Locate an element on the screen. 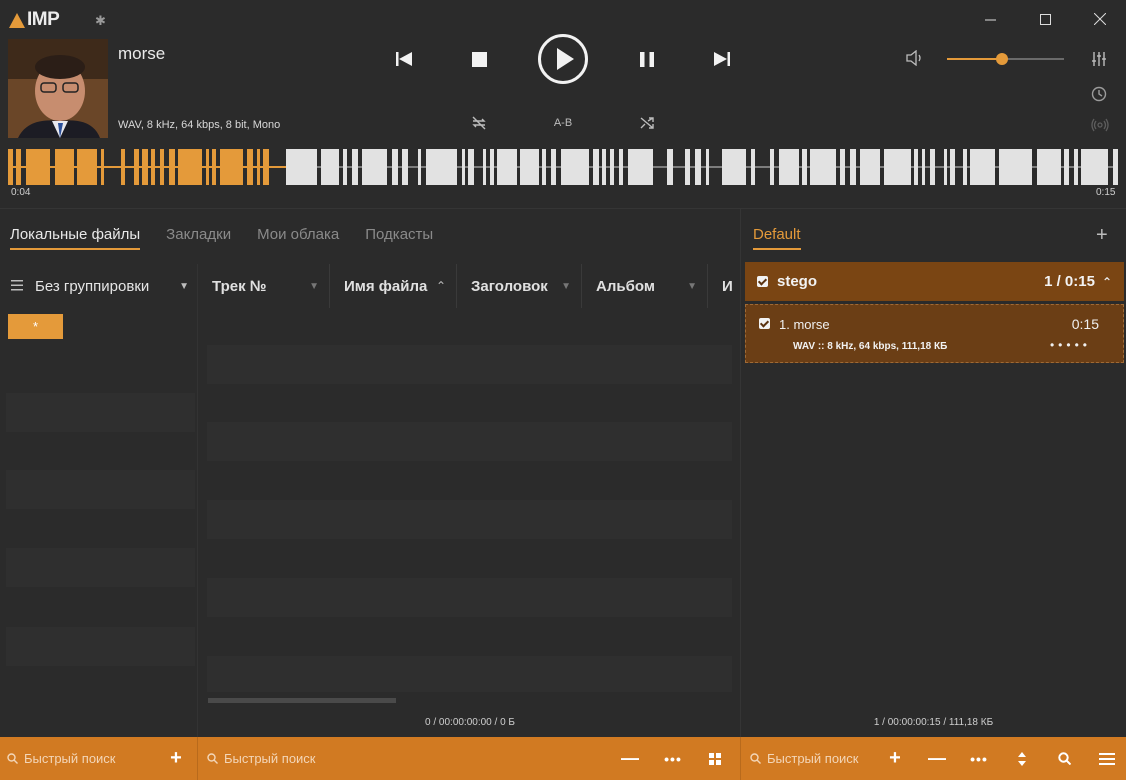 This screenshot has width=1126, height=780. column-label: Имя файла is located at coordinates (386, 286).